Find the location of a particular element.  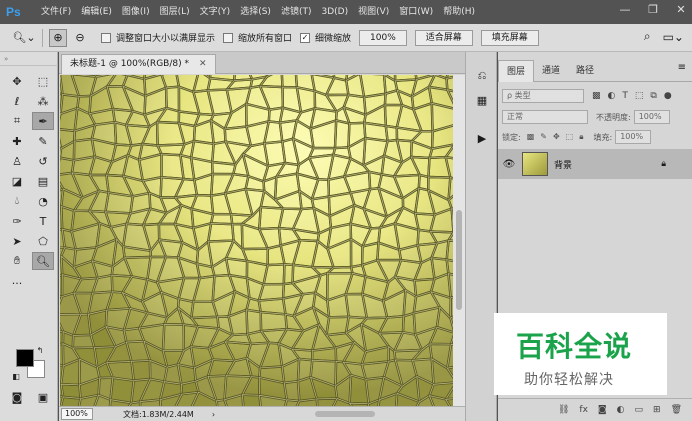

hand-tool-icon: ✋︎ is located at coordinates (17, 261).